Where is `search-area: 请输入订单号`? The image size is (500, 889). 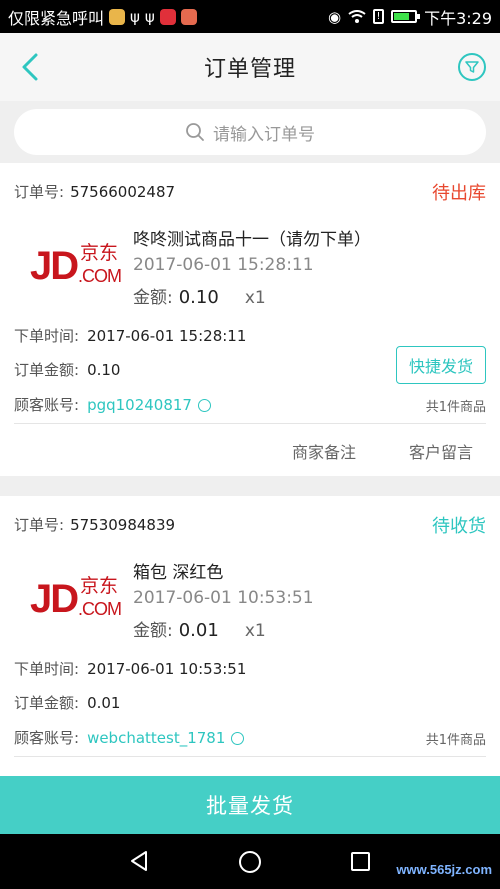
search-area: 请输入订单号 is located at coordinates (250, 132).